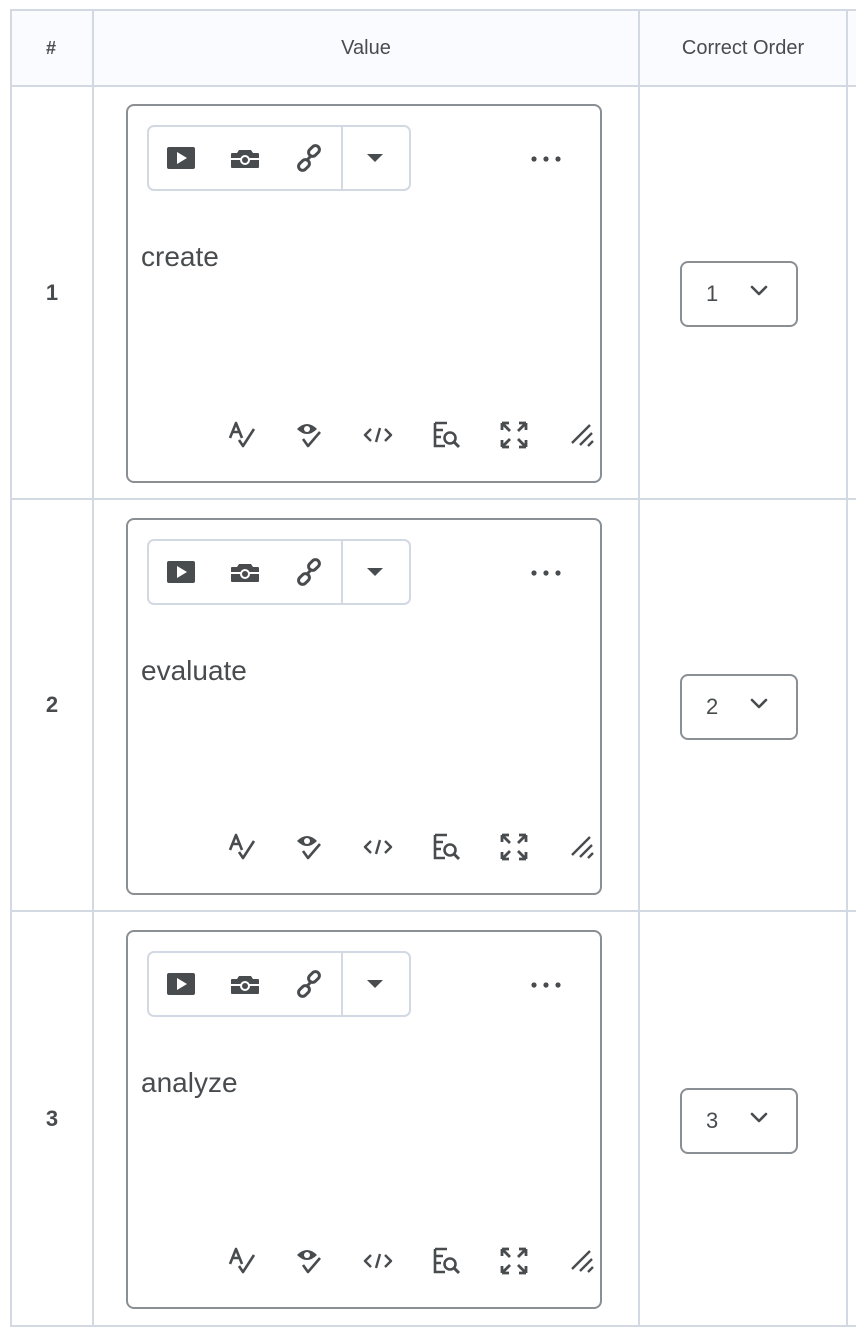 This screenshot has height=1338, width=856. I want to click on editor-content: analyze, so click(189, 1083).